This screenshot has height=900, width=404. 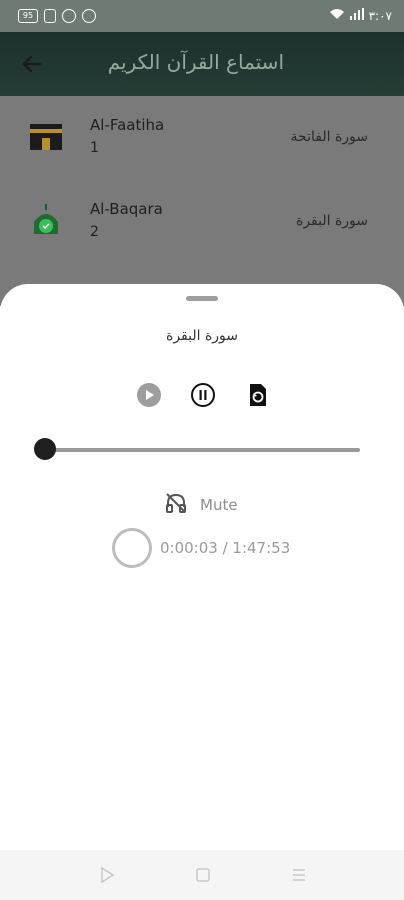 I want to click on home-nav-icon, so click(x=203, y=875).